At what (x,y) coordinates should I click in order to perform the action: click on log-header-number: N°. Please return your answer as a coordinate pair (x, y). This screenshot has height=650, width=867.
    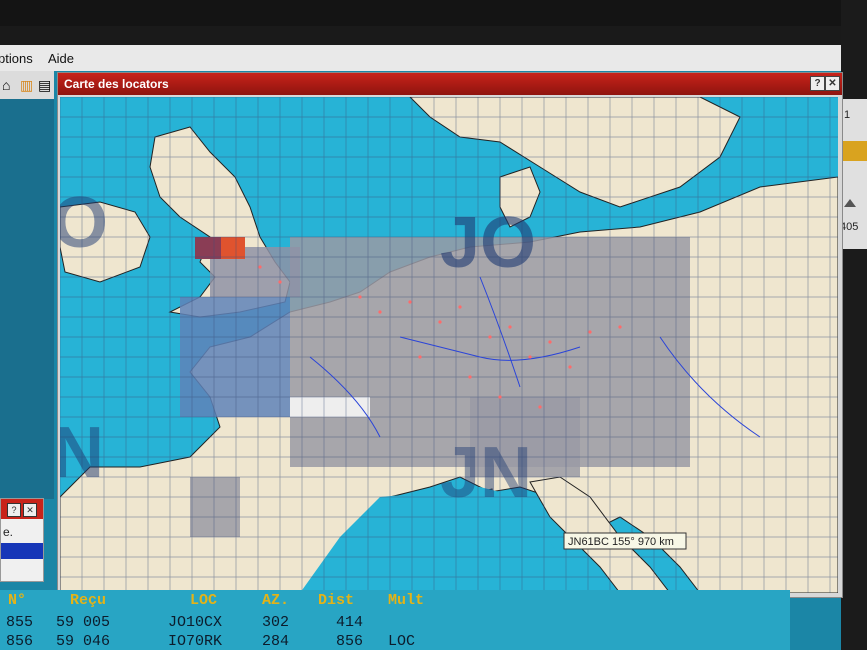
    Looking at the image, I should click on (17, 600).